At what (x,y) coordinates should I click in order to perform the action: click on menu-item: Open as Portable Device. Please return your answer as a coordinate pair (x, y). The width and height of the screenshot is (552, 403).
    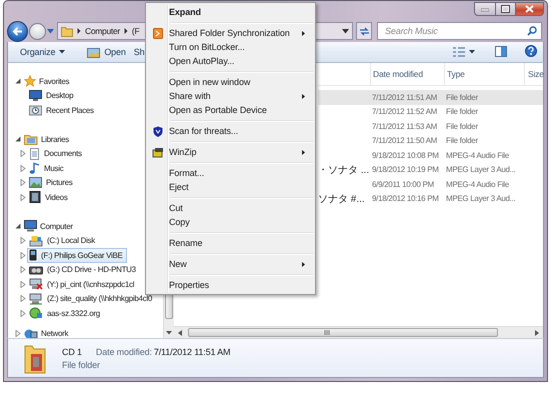
    Looking at the image, I should click on (230, 110).